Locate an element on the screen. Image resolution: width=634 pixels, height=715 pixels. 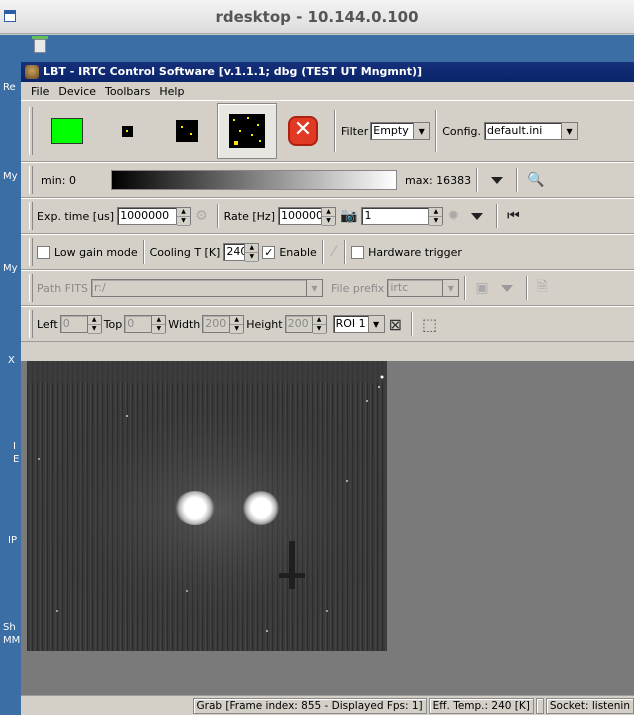
star-field-button is located at coordinates (247, 131).